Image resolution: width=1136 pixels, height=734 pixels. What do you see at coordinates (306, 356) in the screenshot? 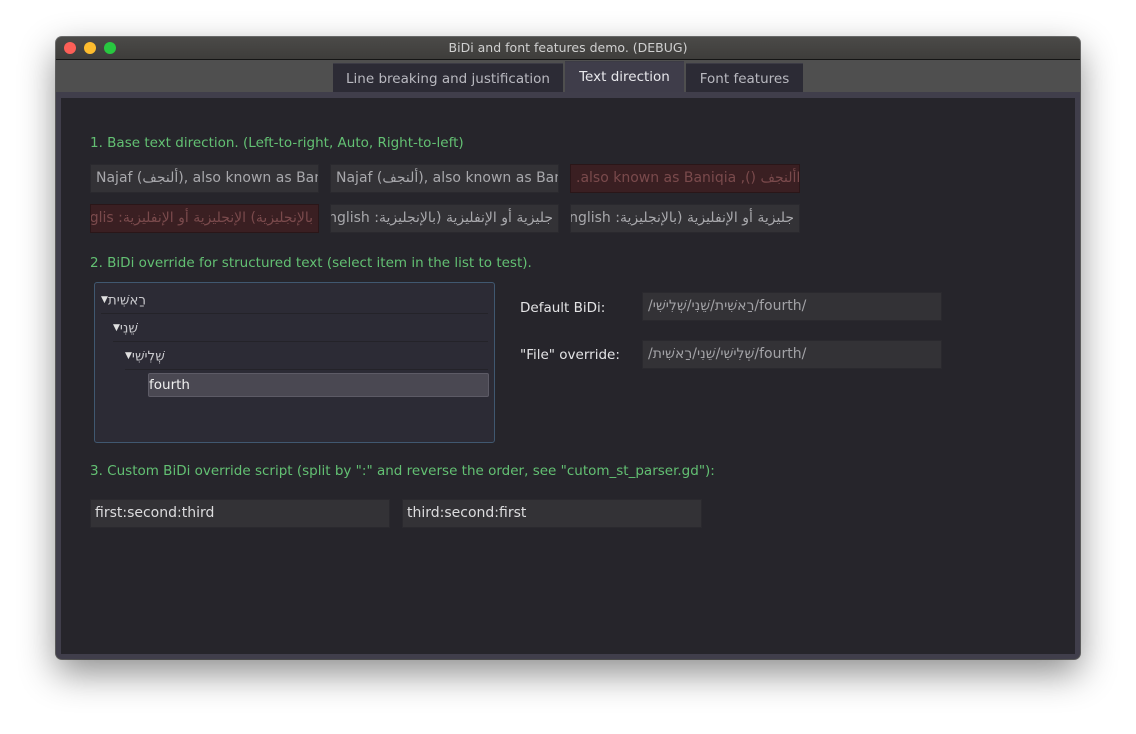
I see `tree-item: ▼שְׁלִישִׁי` at bounding box center [306, 356].